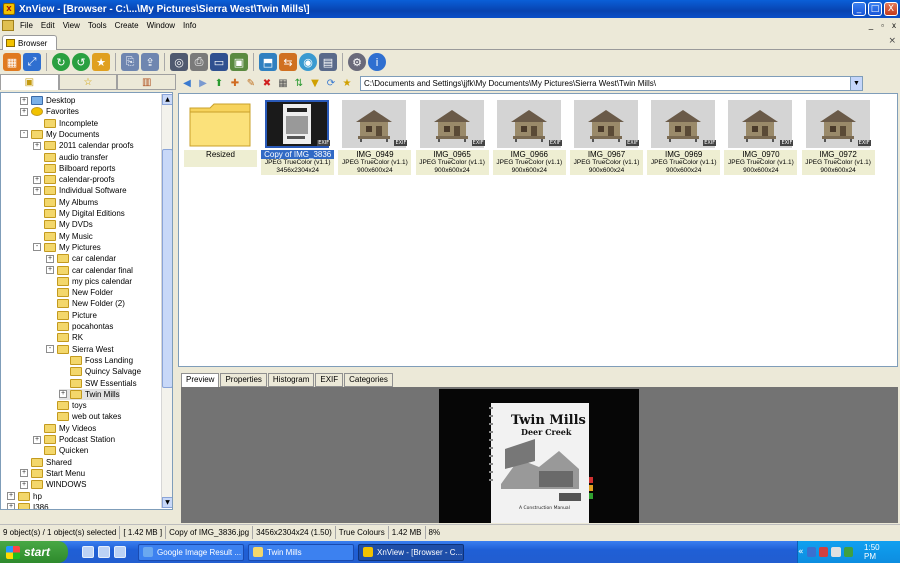  What do you see at coordinates (104, 552) in the screenshot?
I see `quicklaunch-ie-icon` at bounding box center [104, 552].